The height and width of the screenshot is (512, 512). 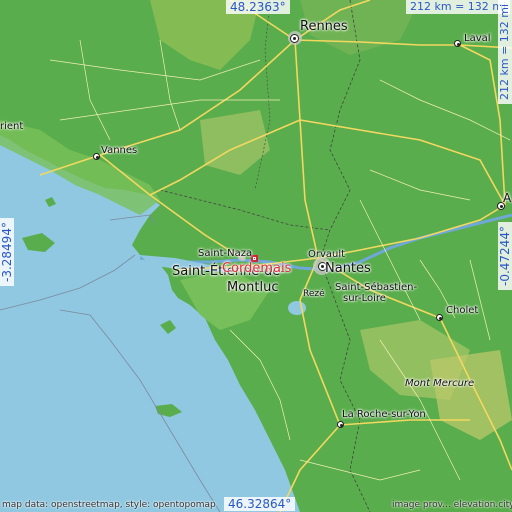 What do you see at coordinates (440, 383) in the screenshot?
I see `label-mont-mercure: Mont Mercure` at bounding box center [440, 383].